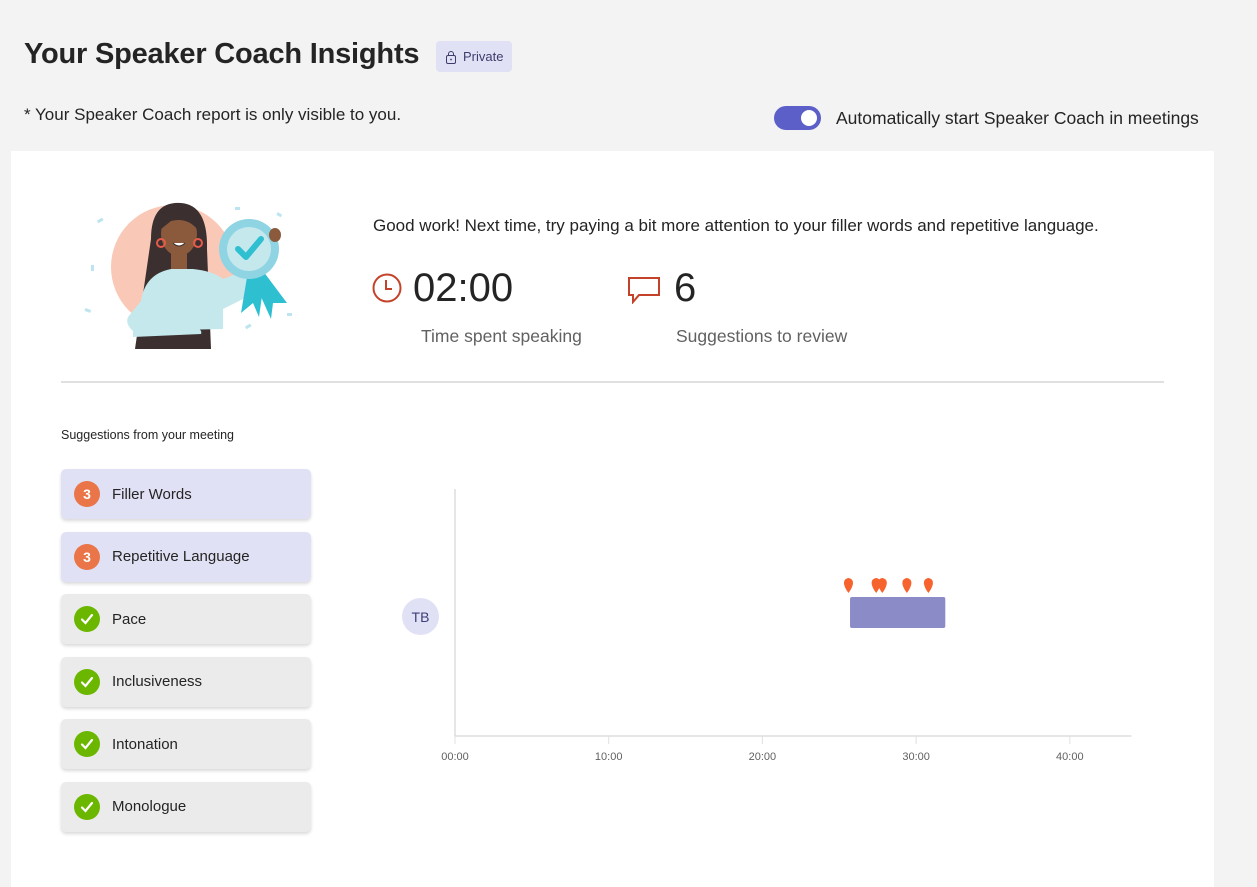 The width and height of the screenshot is (1257, 887). I want to click on toggle-knob, so click(809, 118).